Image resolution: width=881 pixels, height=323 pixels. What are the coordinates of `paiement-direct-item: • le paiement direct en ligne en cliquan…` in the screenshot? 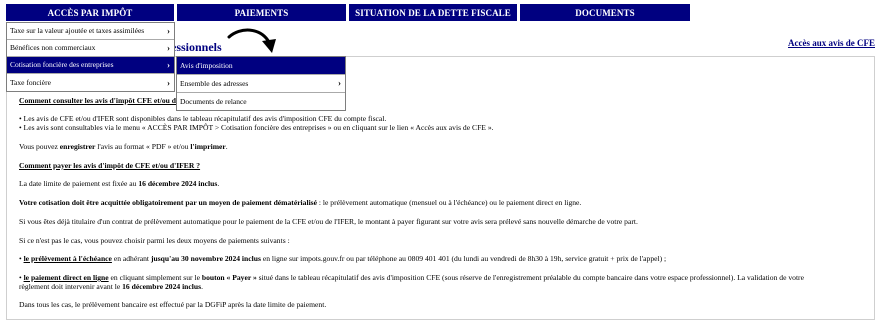 It's located at (411, 277).